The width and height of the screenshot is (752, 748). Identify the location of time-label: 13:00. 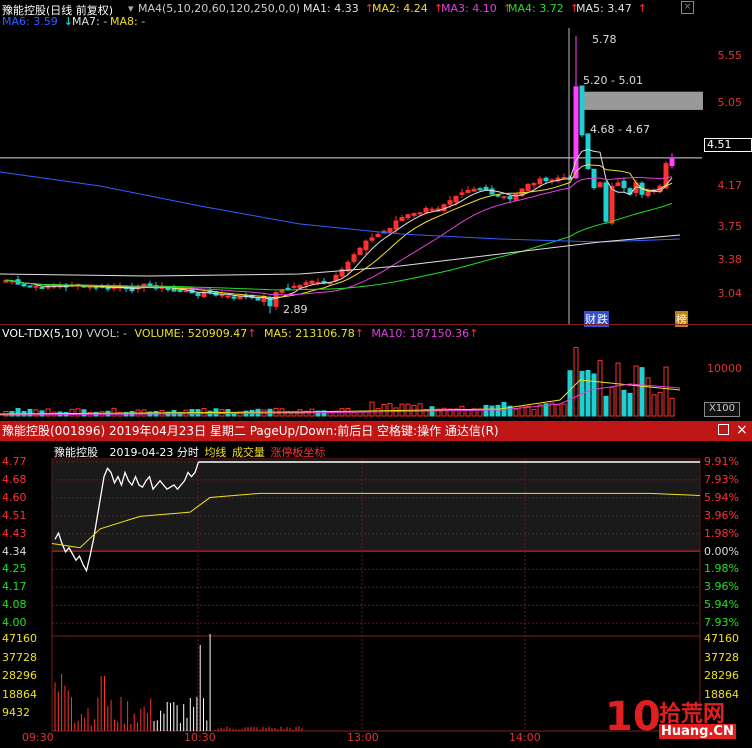
(363, 737).